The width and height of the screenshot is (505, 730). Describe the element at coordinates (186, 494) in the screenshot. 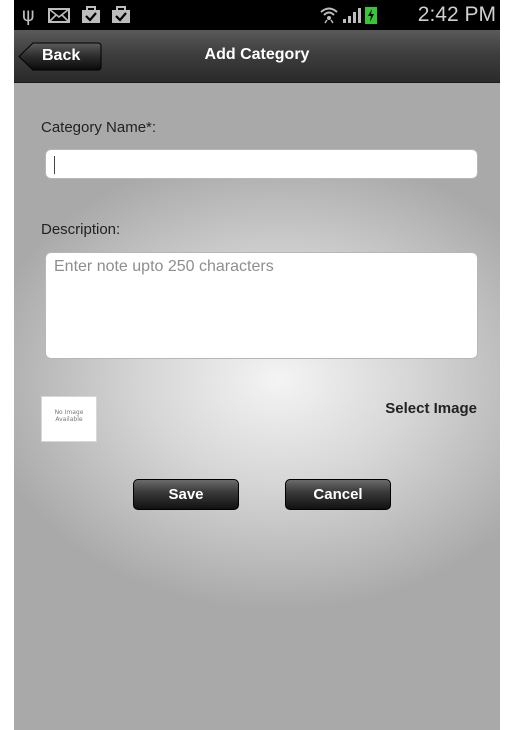

I see `save-button: Save` at that location.